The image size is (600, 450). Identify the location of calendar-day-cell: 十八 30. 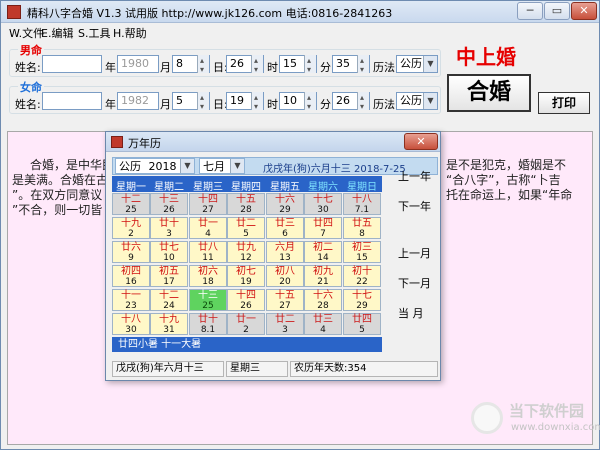
(131, 324).